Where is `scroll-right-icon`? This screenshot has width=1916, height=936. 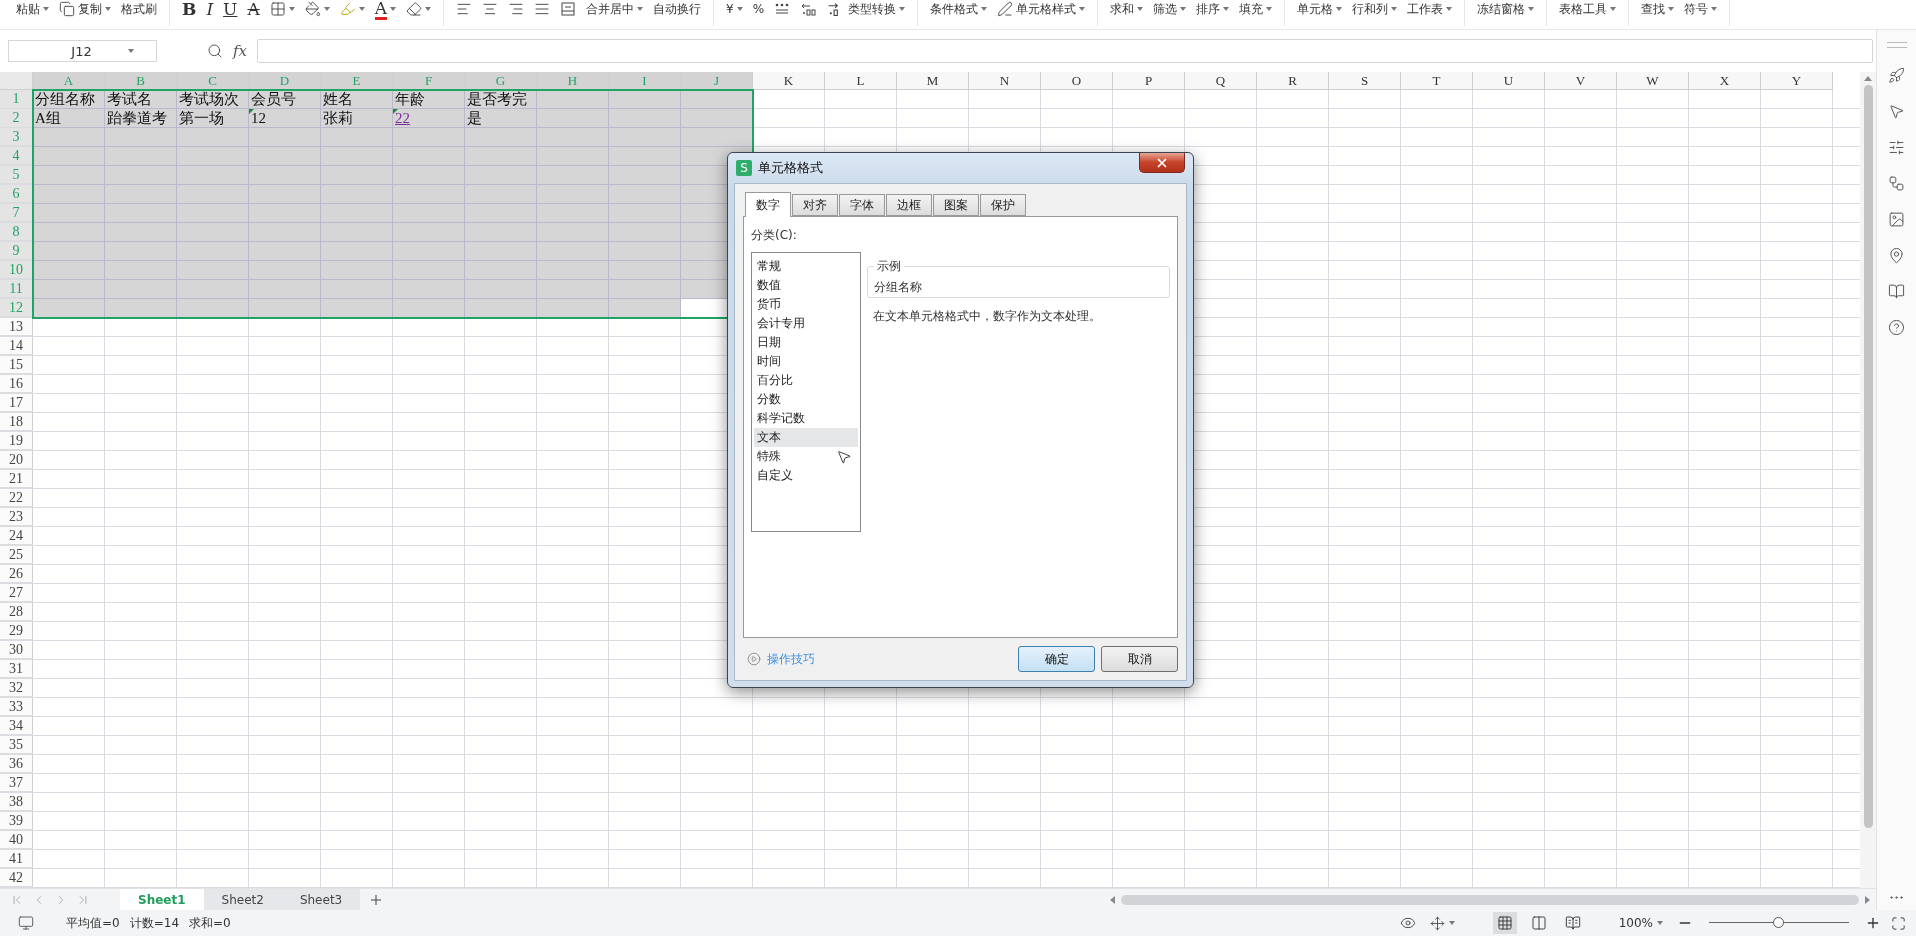 scroll-right-icon is located at coordinates (1867, 899).